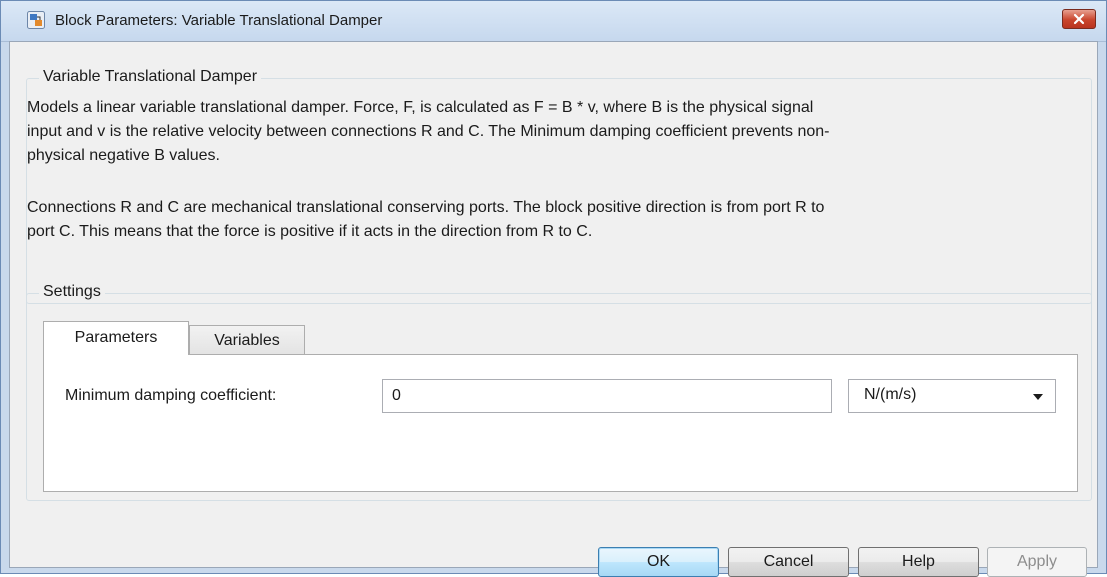  I want to click on apply-button: Apply, so click(1037, 562).